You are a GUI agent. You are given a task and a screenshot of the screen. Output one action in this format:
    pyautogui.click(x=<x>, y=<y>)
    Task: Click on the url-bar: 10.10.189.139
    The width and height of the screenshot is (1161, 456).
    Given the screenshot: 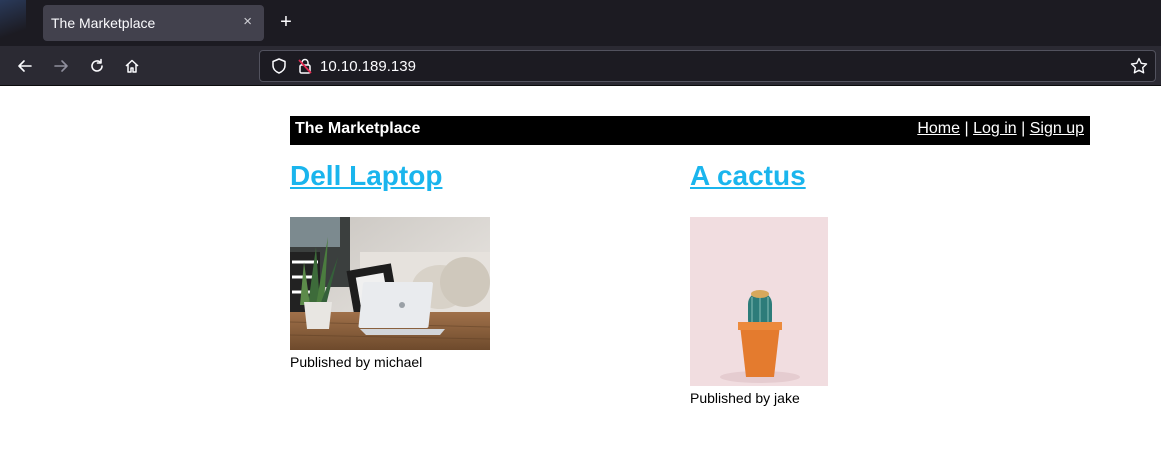 What is the action you would take?
    pyautogui.click(x=707, y=66)
    